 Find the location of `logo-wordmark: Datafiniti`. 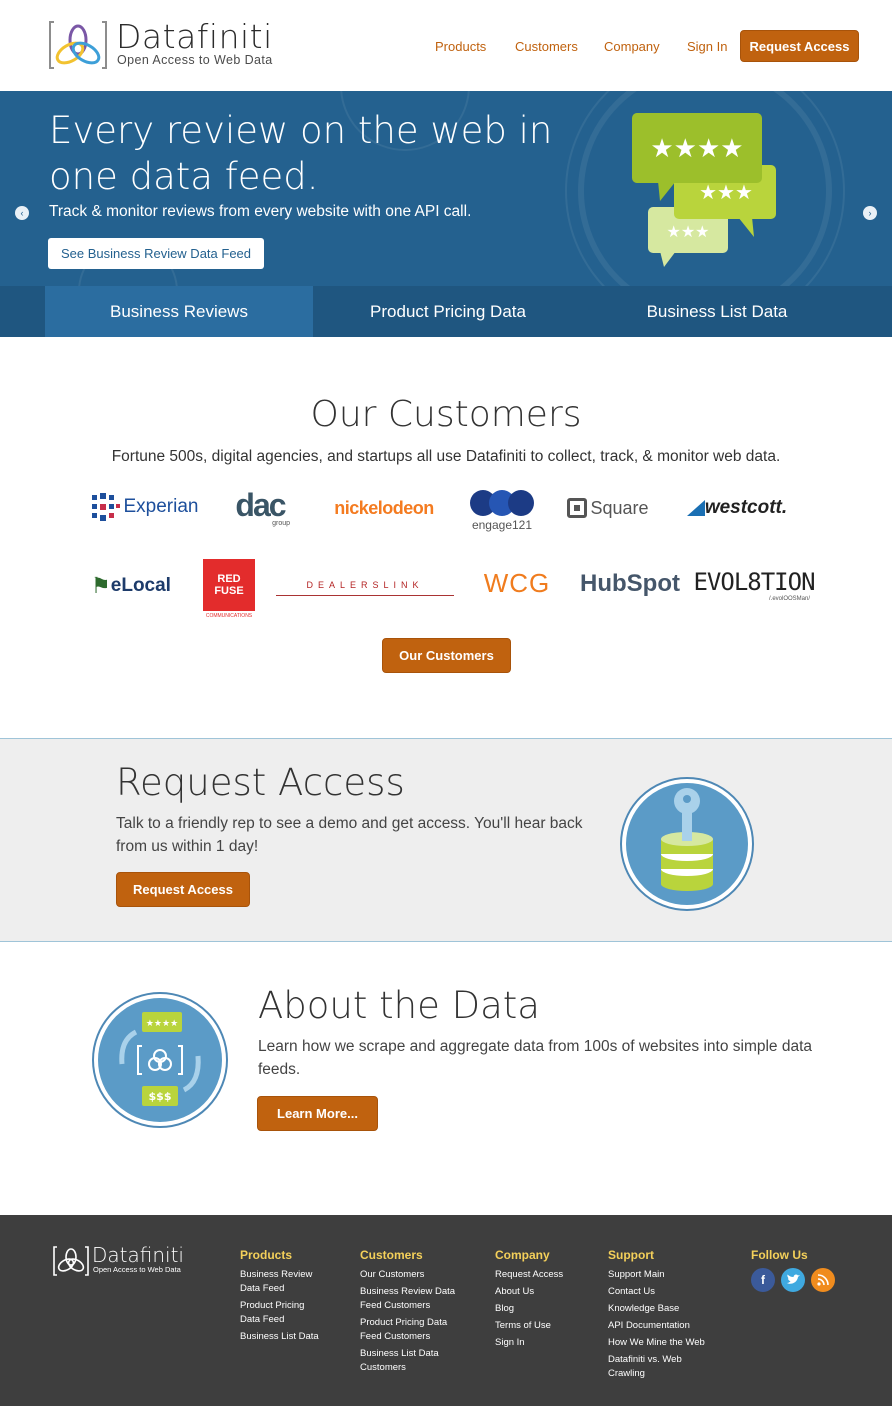

logo-wordmark: Datafiniti is located at coordinates (194, 36).